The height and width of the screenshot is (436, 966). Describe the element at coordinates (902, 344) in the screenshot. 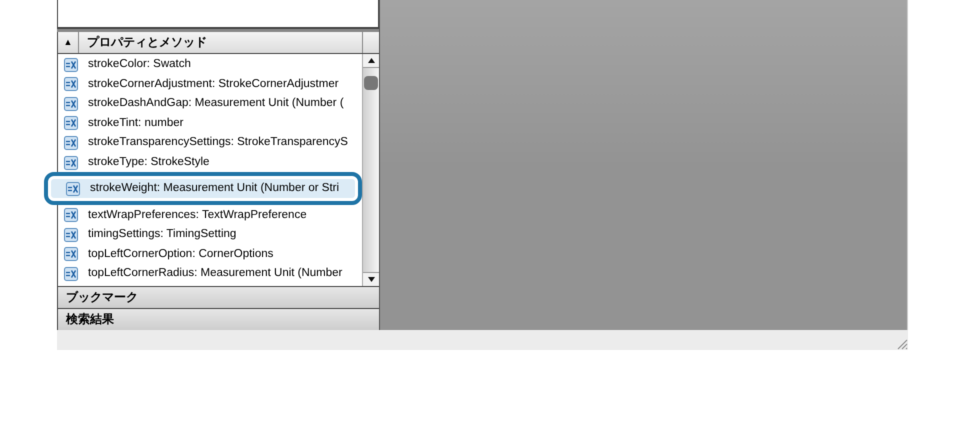

I see `resize-grip-icon` at that location.